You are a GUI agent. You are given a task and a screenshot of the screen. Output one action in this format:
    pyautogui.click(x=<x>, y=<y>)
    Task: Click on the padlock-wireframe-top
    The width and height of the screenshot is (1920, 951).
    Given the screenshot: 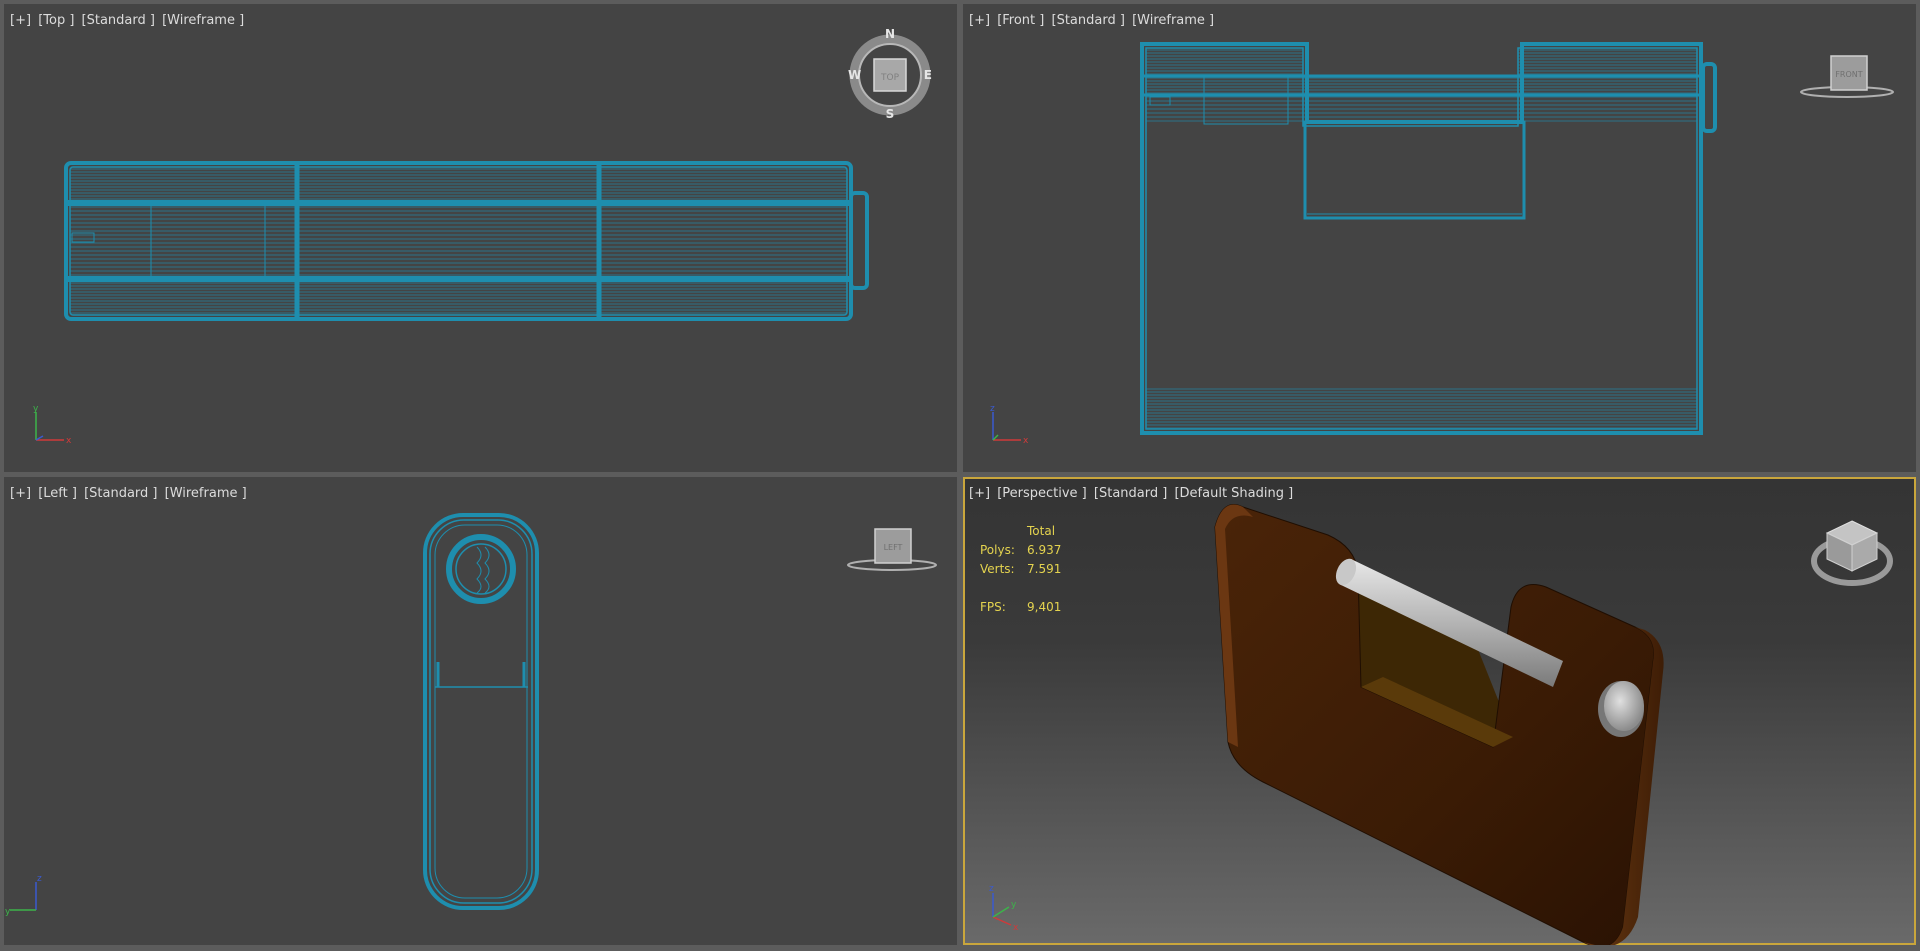 What is the action you would take?
    pyautogui.click(x=466, y=241)
    